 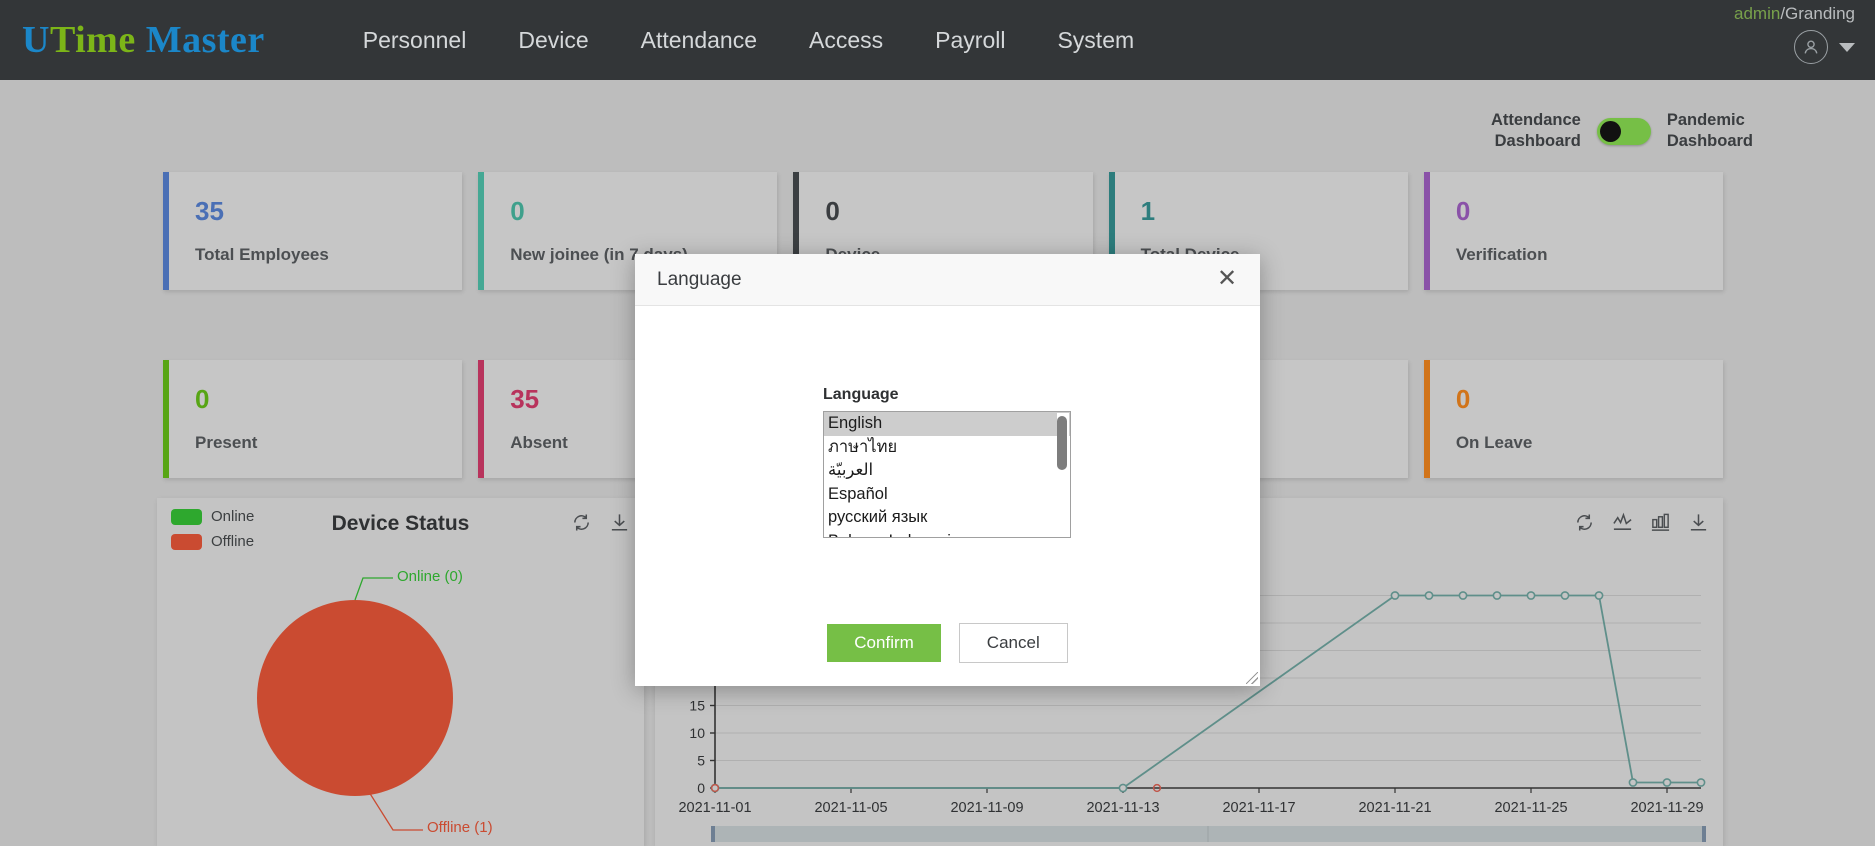 What do you see at coordinates (701, 788) in the screenshot?
I see `svg-text: 0` at bounding box center [701, 788].